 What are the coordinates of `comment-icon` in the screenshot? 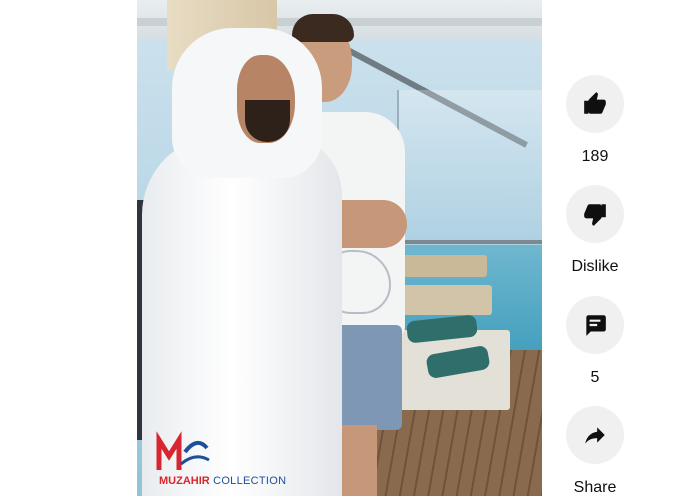 It's located at (596, 325).